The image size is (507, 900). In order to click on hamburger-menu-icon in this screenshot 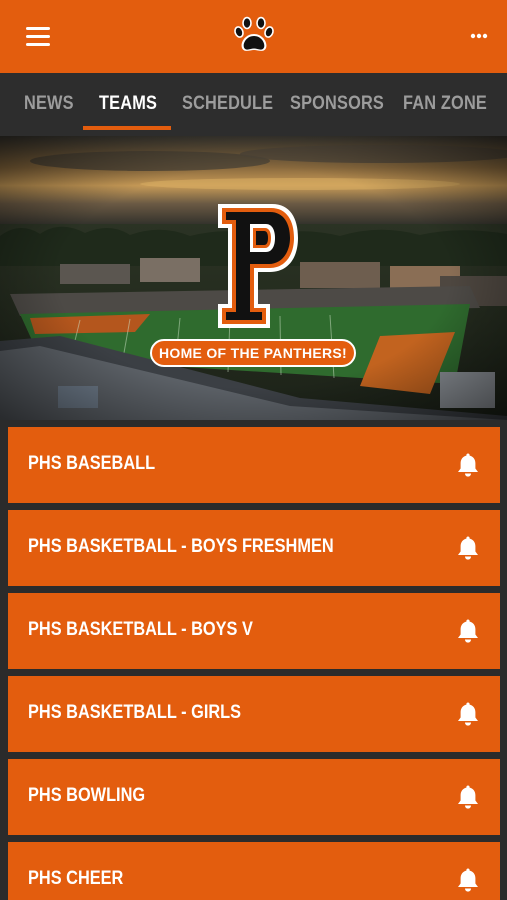, I will do `click(38, 36)`.